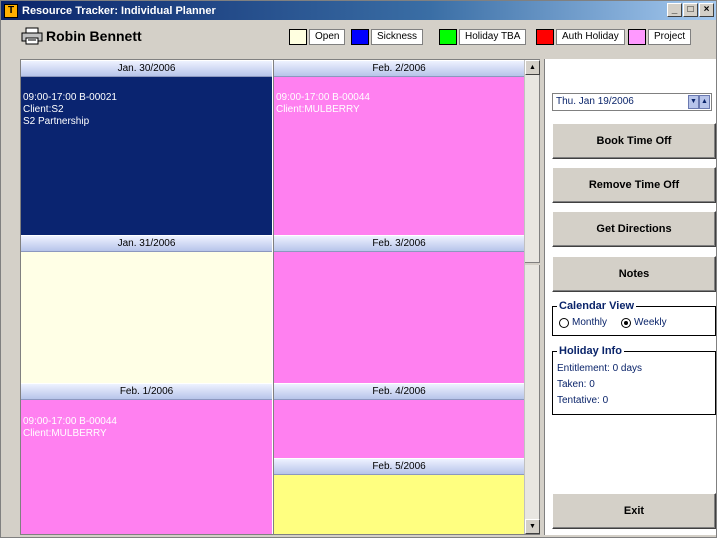 The width and height of the screenshot is (717, 538). I want to click on appointment-time: 09:00-17:00 B-00021, so click(70, 97).